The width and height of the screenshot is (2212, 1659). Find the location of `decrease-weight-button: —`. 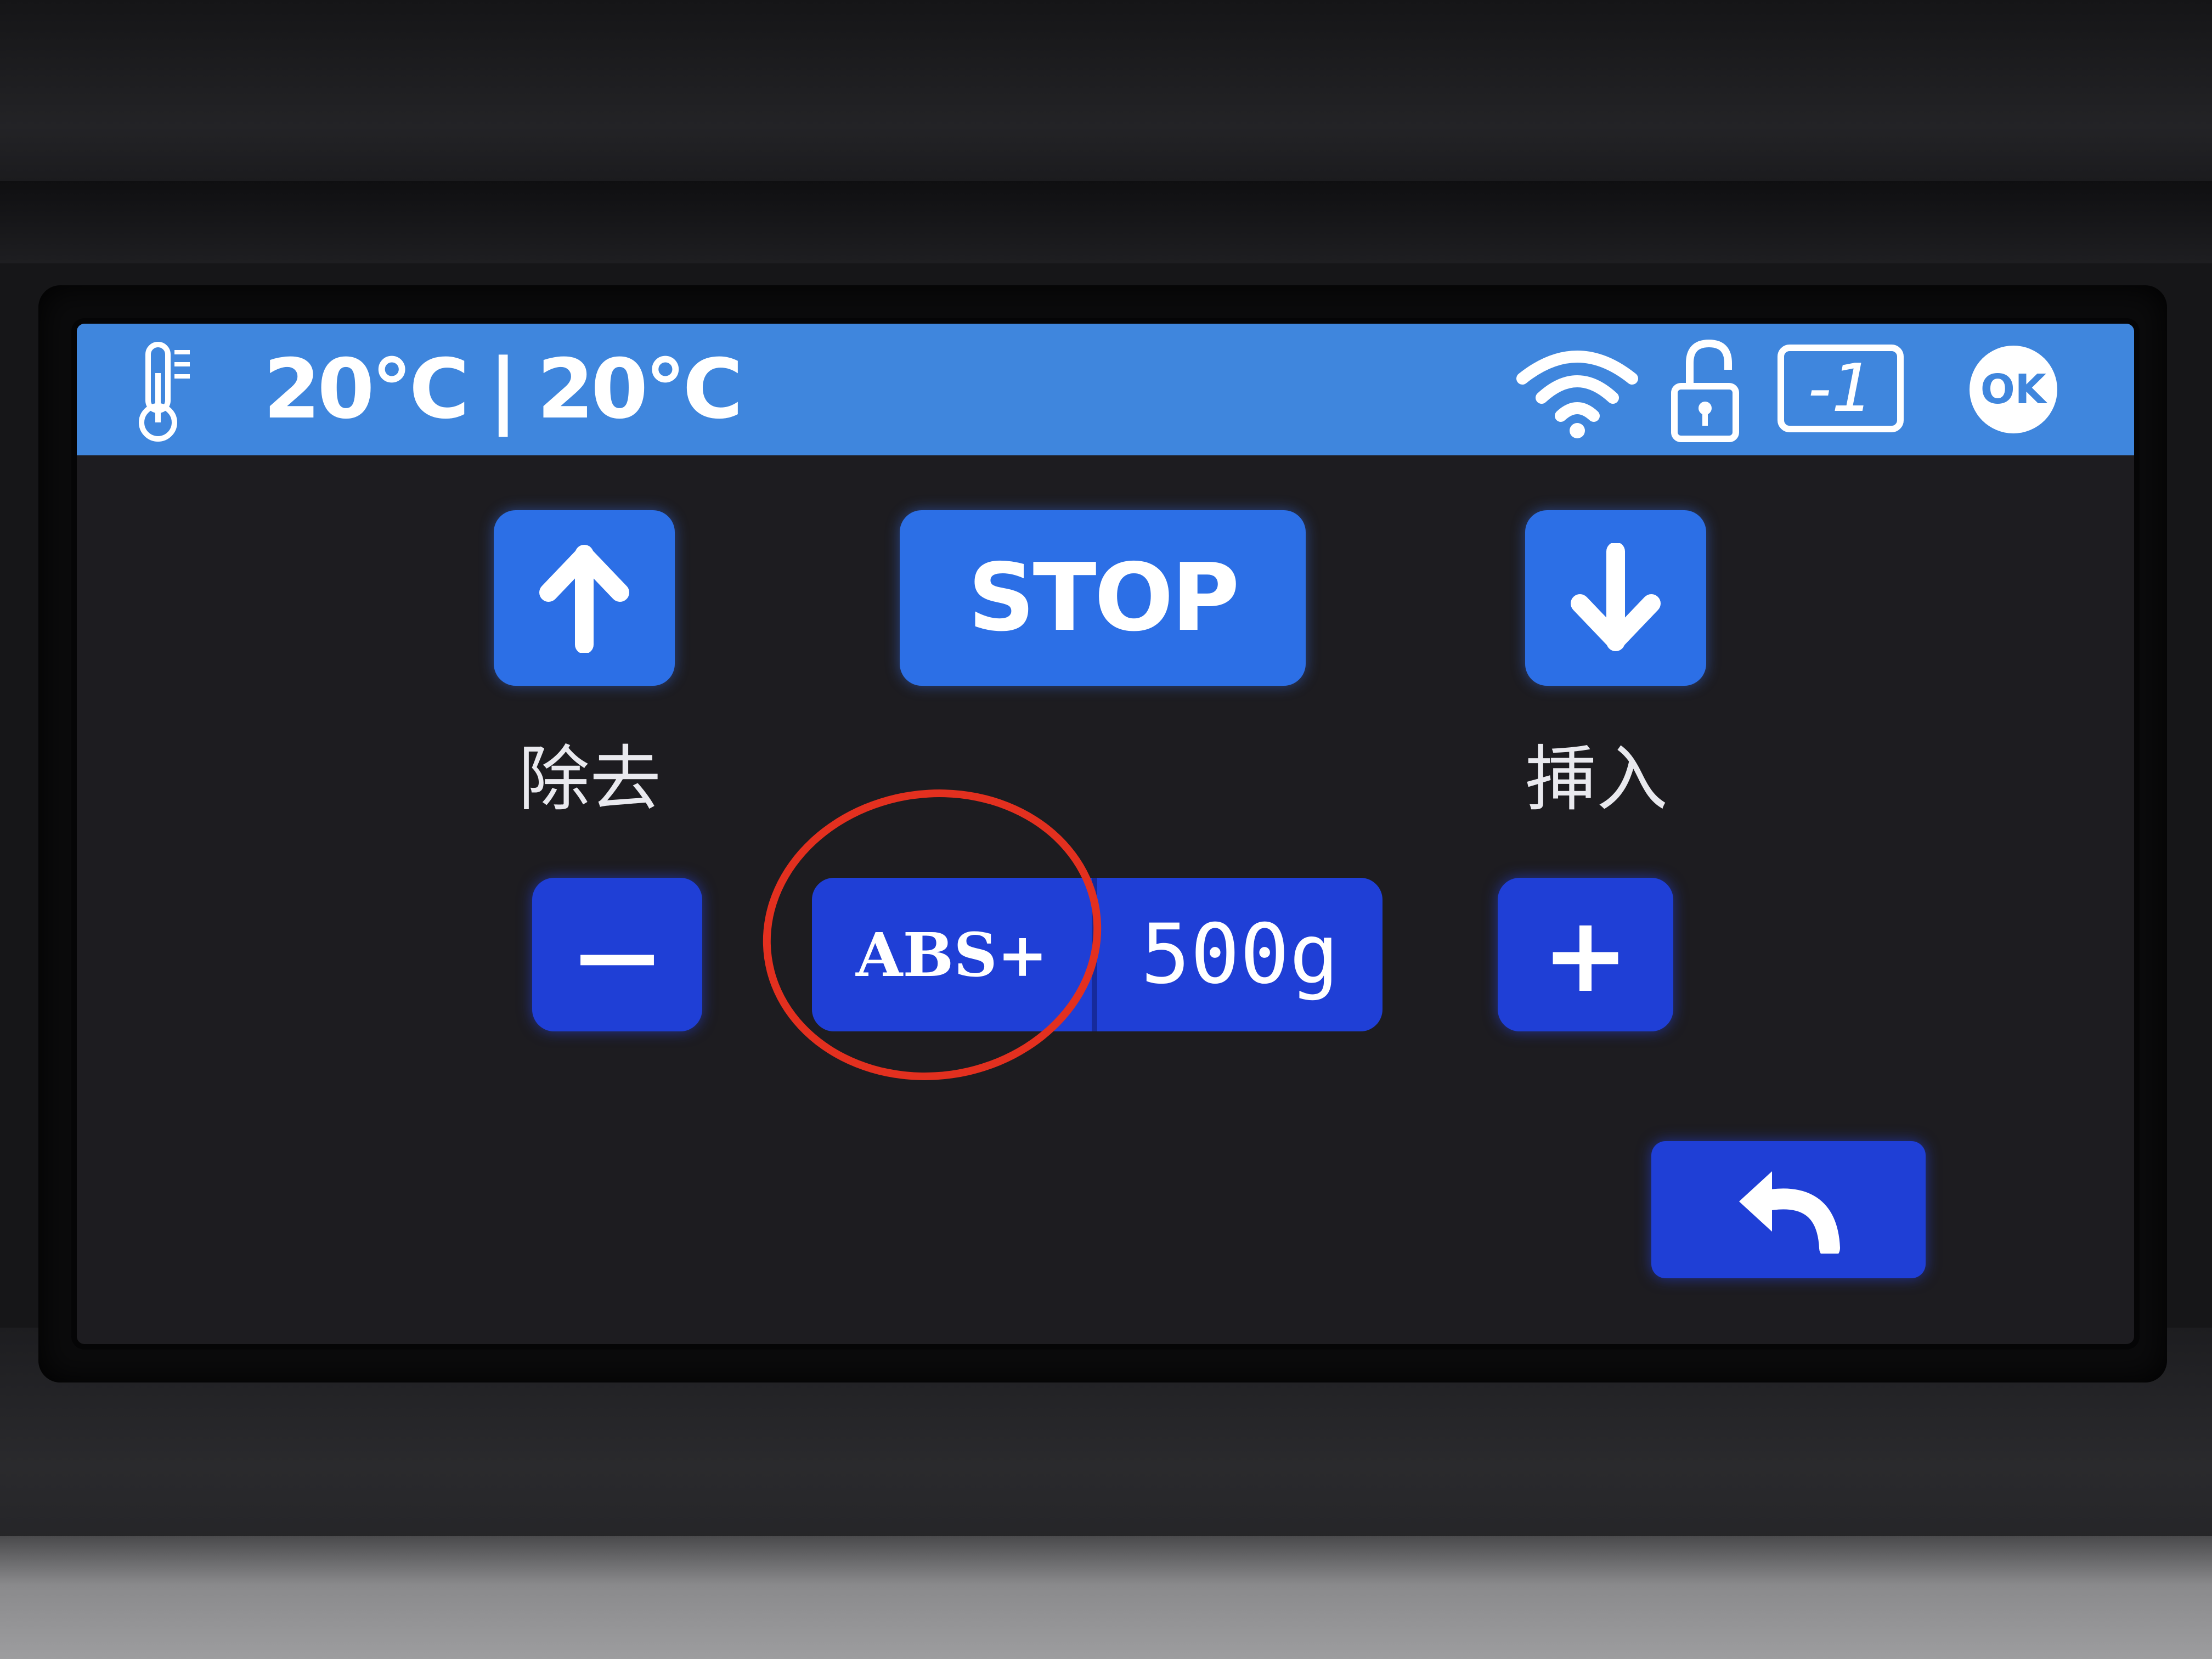

decrease-weight-button: — is located at coordinates (617, 955).